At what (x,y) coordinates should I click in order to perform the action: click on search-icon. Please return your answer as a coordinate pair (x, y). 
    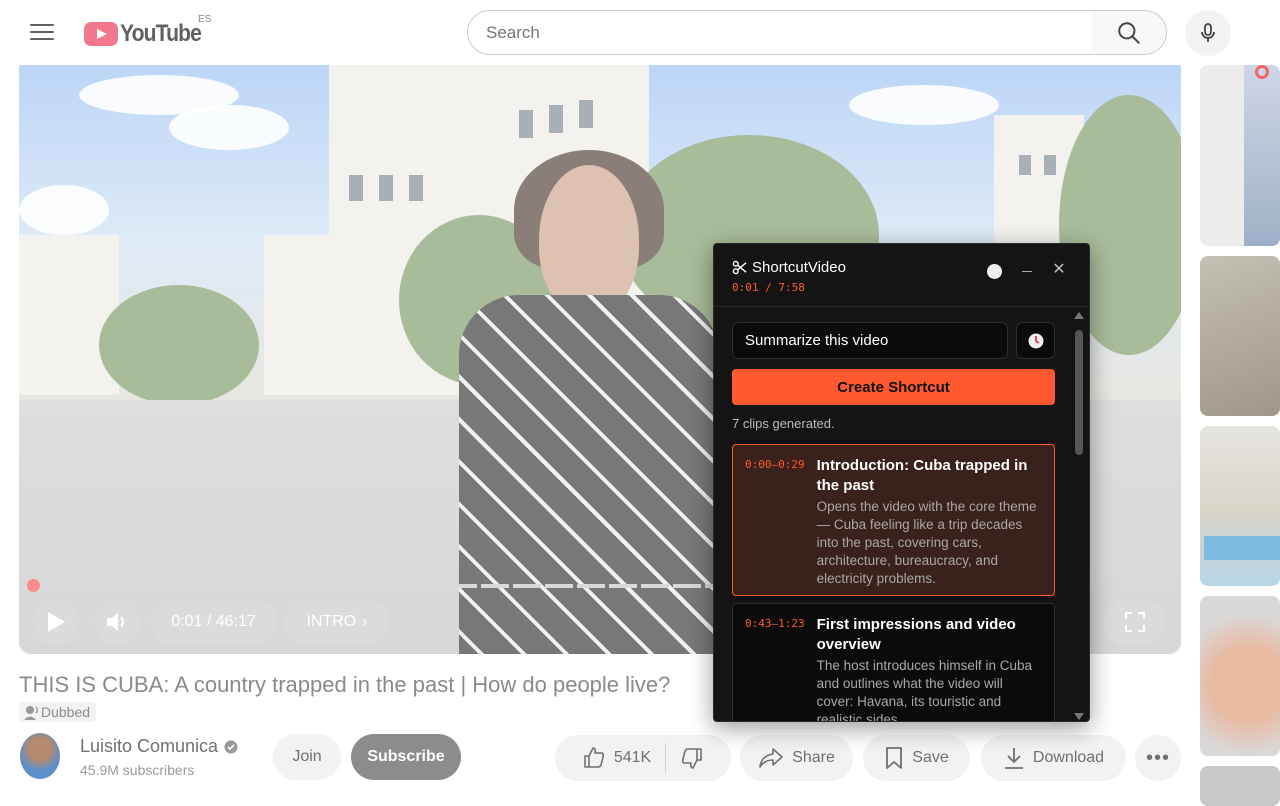
    Looking at the image, I should click on (1129, 32).